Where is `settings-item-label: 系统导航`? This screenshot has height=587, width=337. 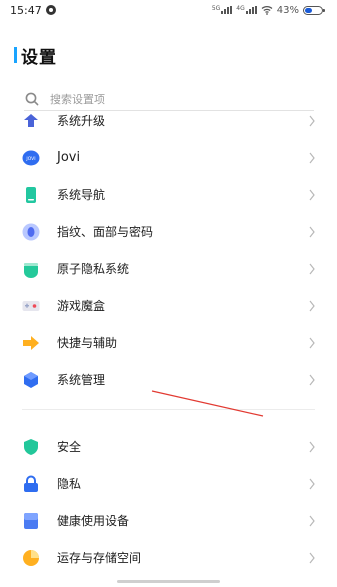 settings-item-label: 系统导航 is located at coordinates (81, 195).